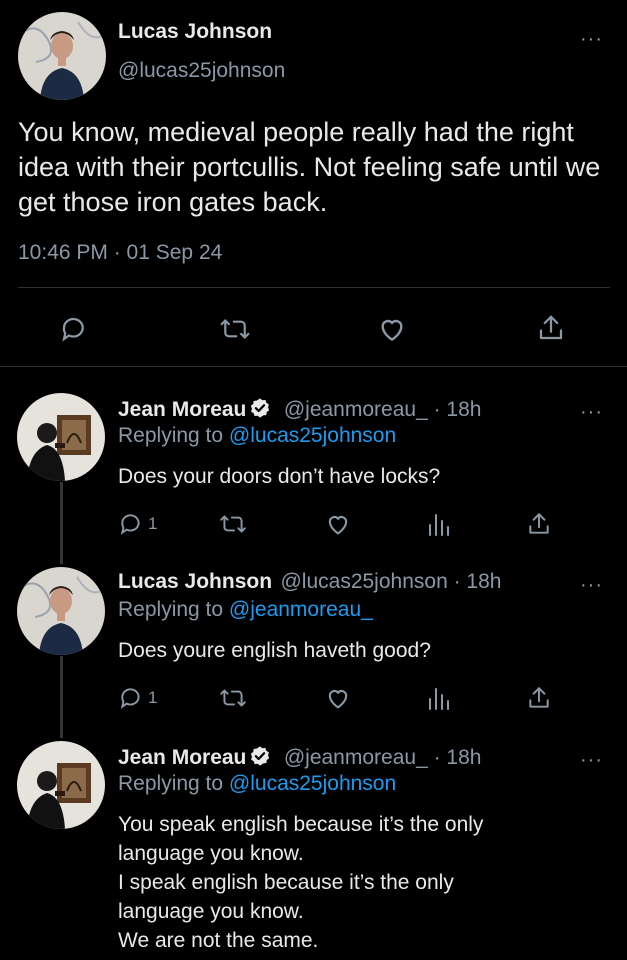 The image size is (627, 960). I want to click on main-like-button, so click(392, 329).